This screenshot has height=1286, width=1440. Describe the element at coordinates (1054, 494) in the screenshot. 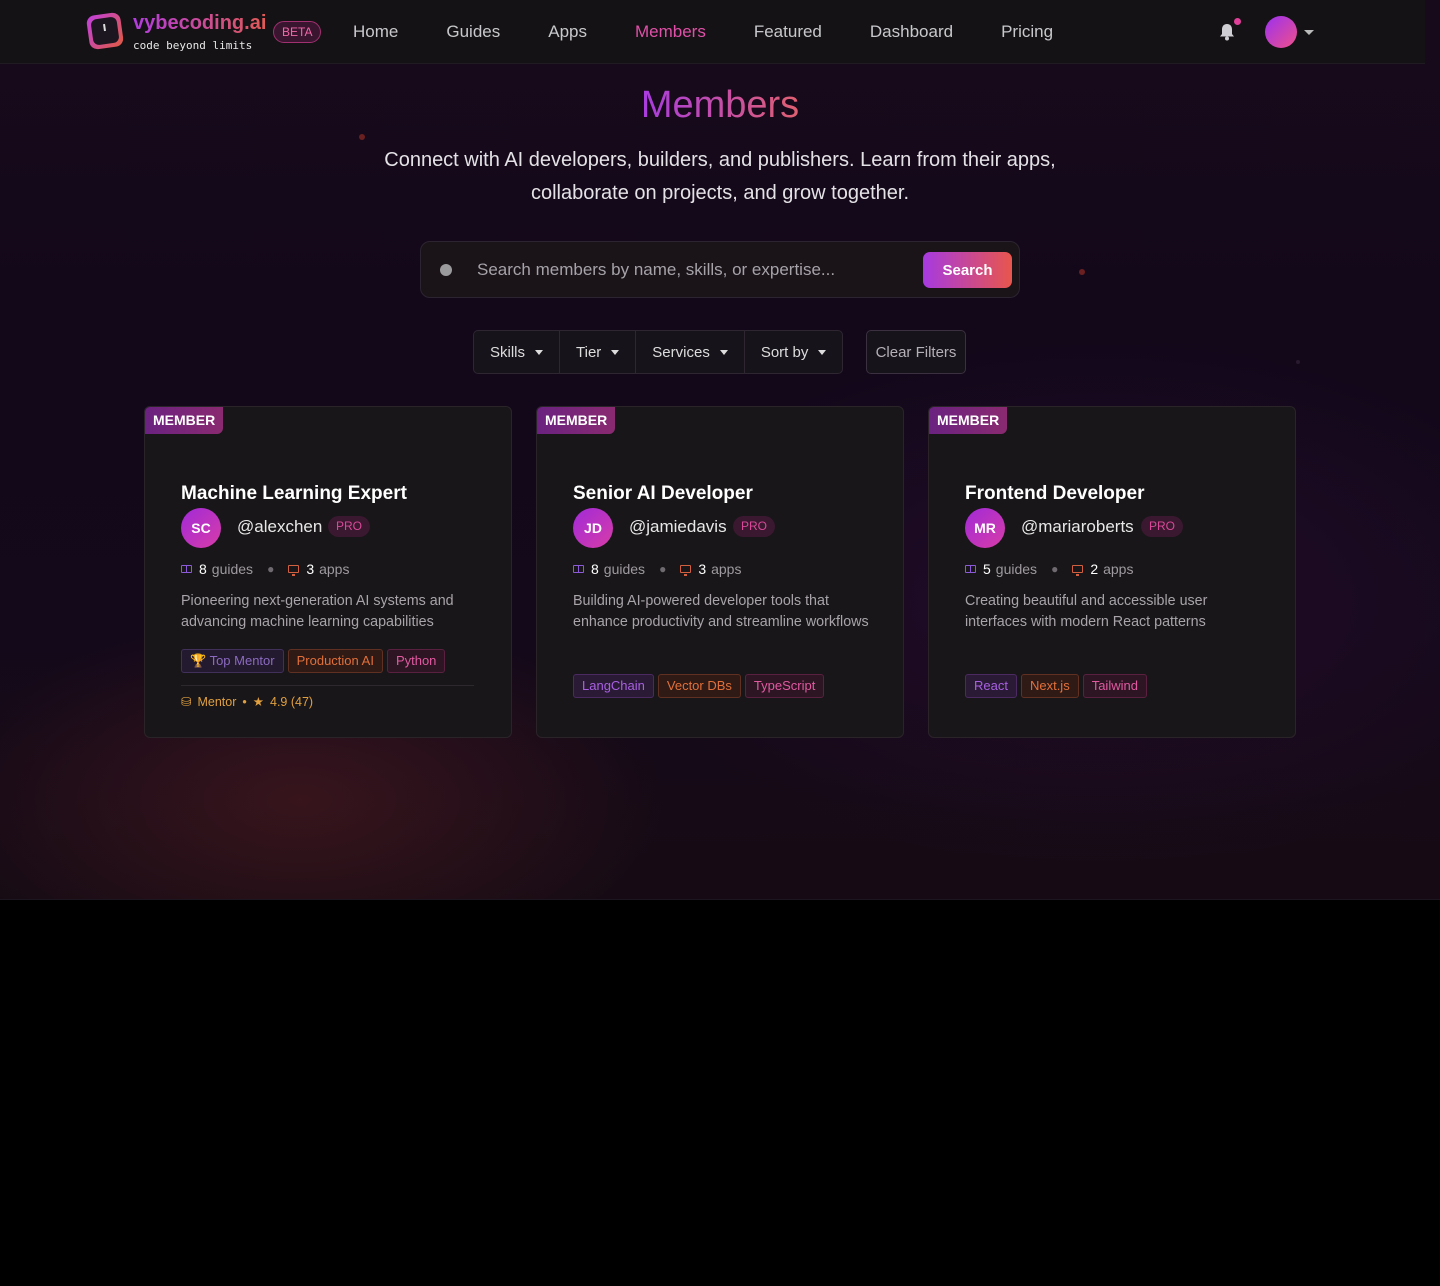

I see `member-title: Frontend Developer` at that location.